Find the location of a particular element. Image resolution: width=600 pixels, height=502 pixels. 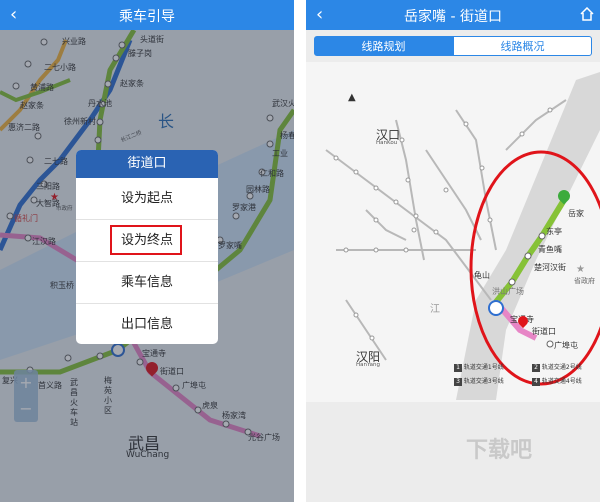

transfer-icon is located at coordinates (496, 308).